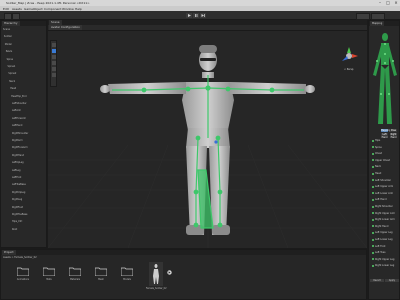  Describe the element at coordinates (12, 67) in the screenshot. I see `hierarchy-row: Spine1` at that location.